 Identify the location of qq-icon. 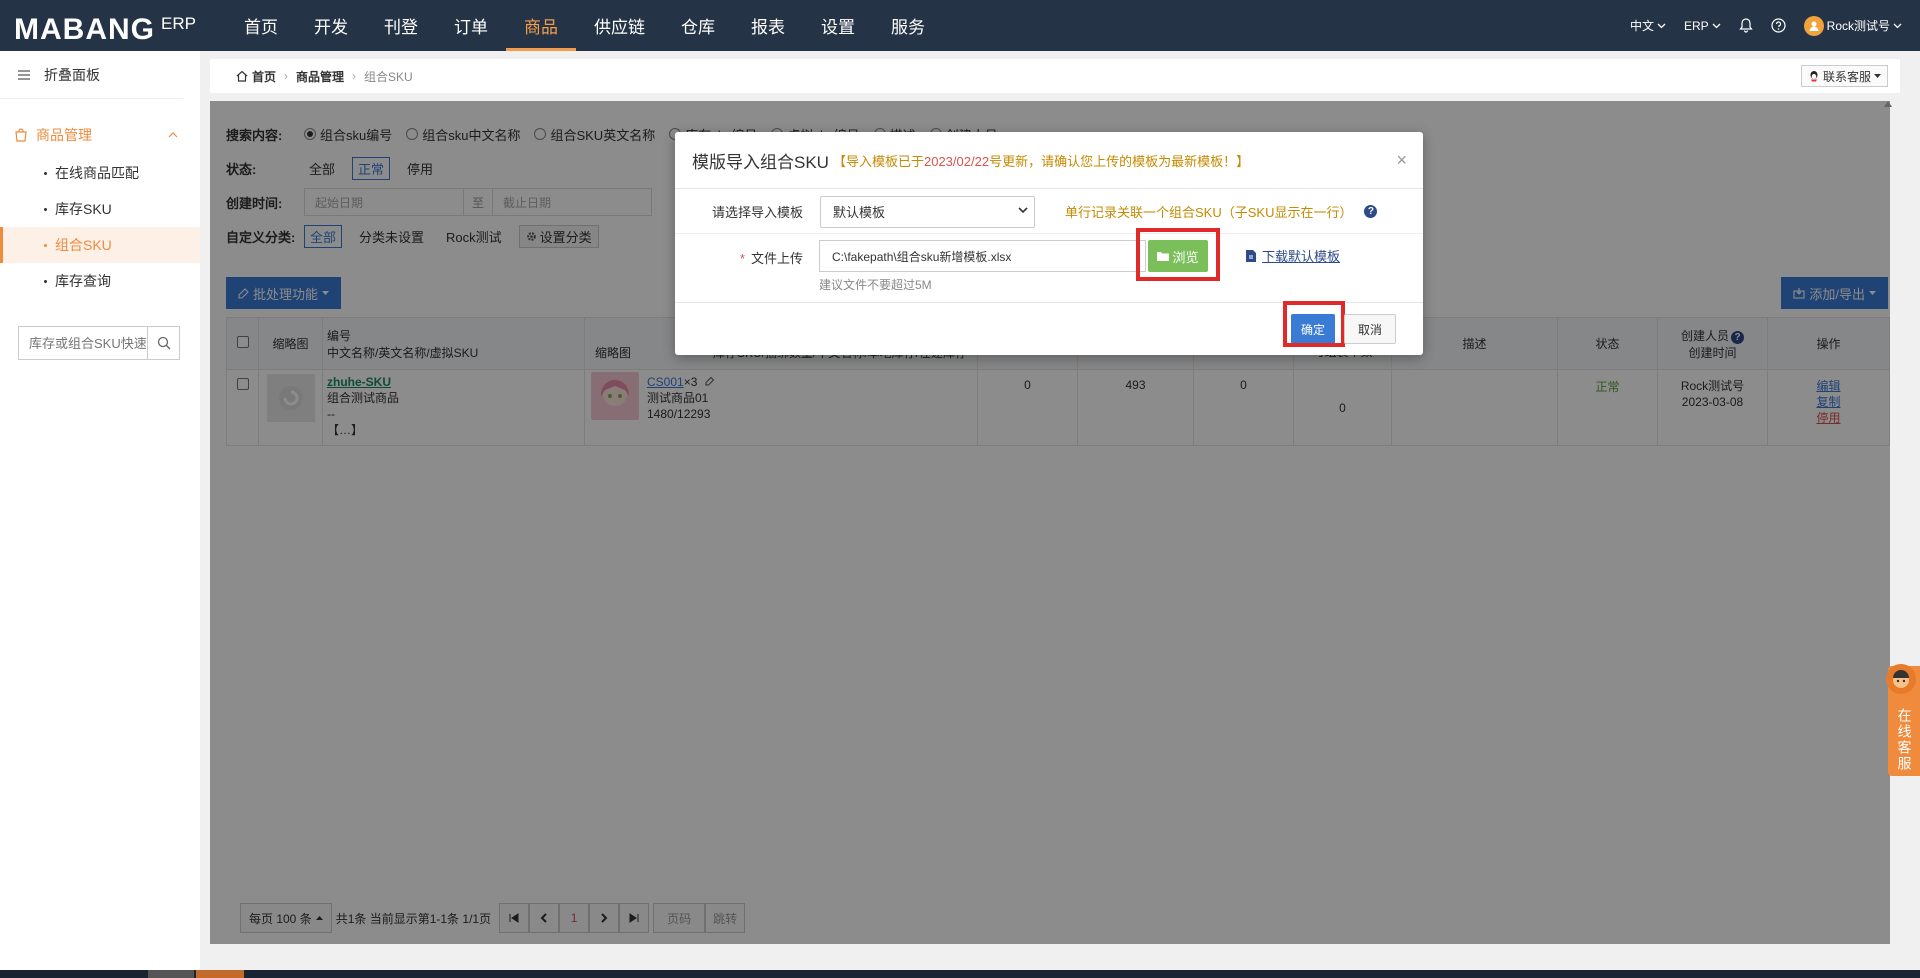
(1814, 76).